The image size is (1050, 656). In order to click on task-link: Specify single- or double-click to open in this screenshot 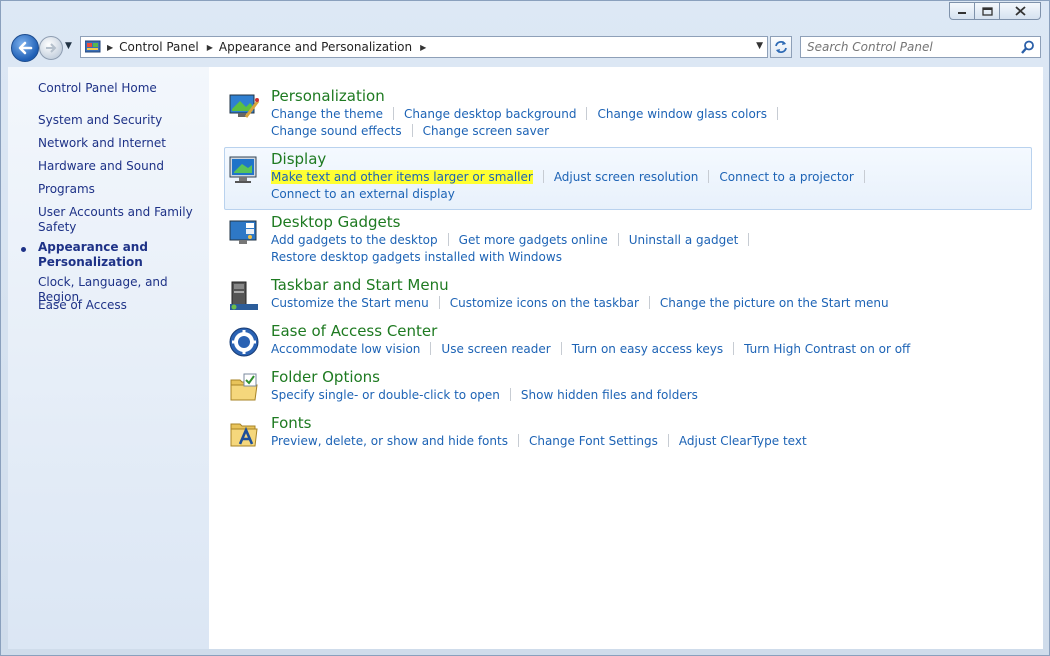, I will do `click(385, 395)`.